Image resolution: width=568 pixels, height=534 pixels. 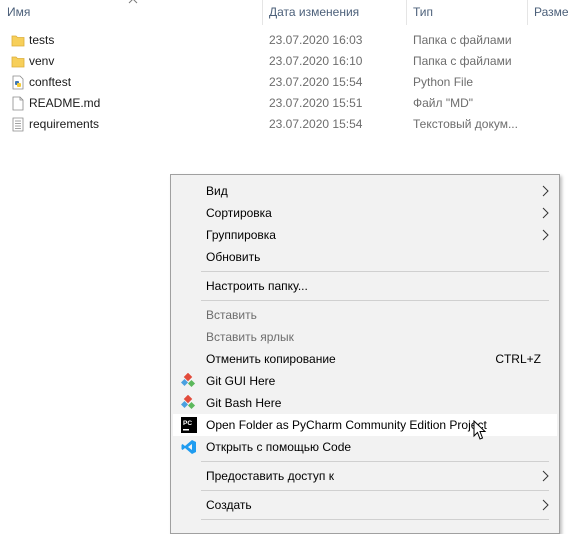 What do you see at coordinates (241, 381) in the screenshot?
I see `menu-item-label: Git GUI Here` at bounding box center [241, 381].